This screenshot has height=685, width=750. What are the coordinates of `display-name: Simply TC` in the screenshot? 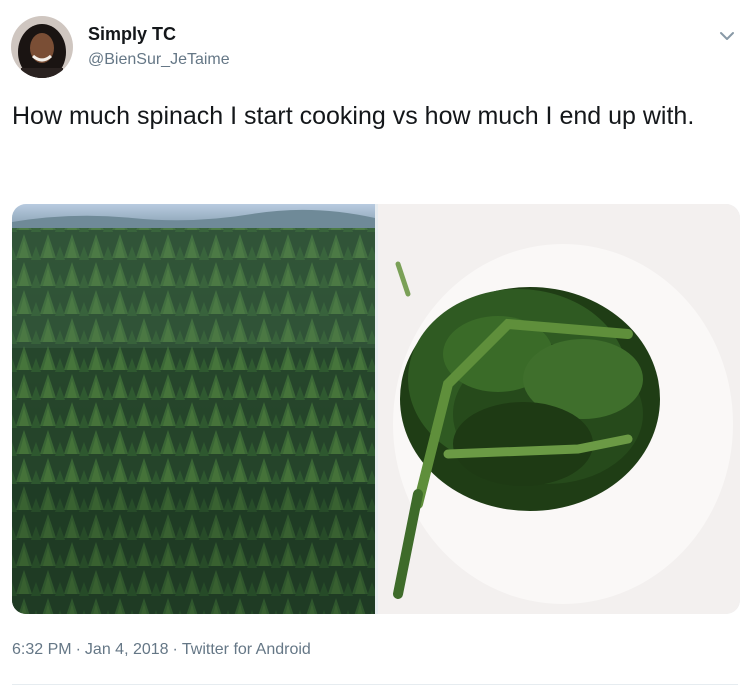 It's located at (132, 34).